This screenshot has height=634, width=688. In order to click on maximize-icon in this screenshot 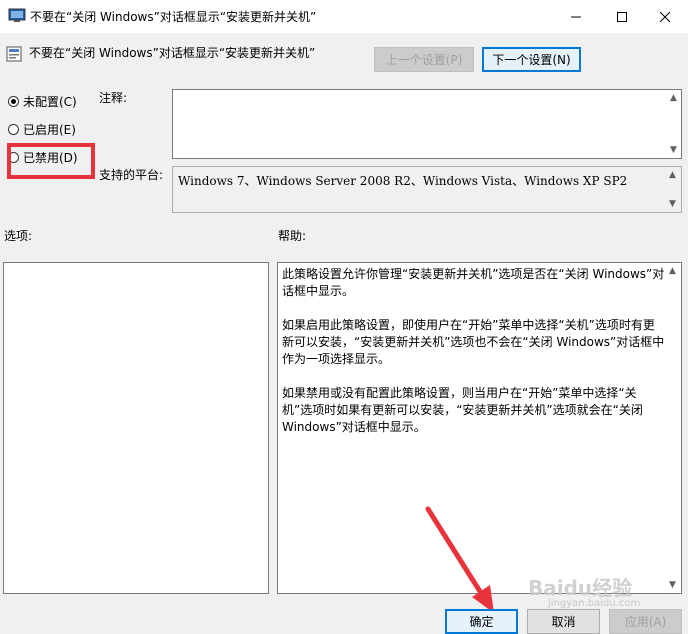, I will do `click(622, 16)`.